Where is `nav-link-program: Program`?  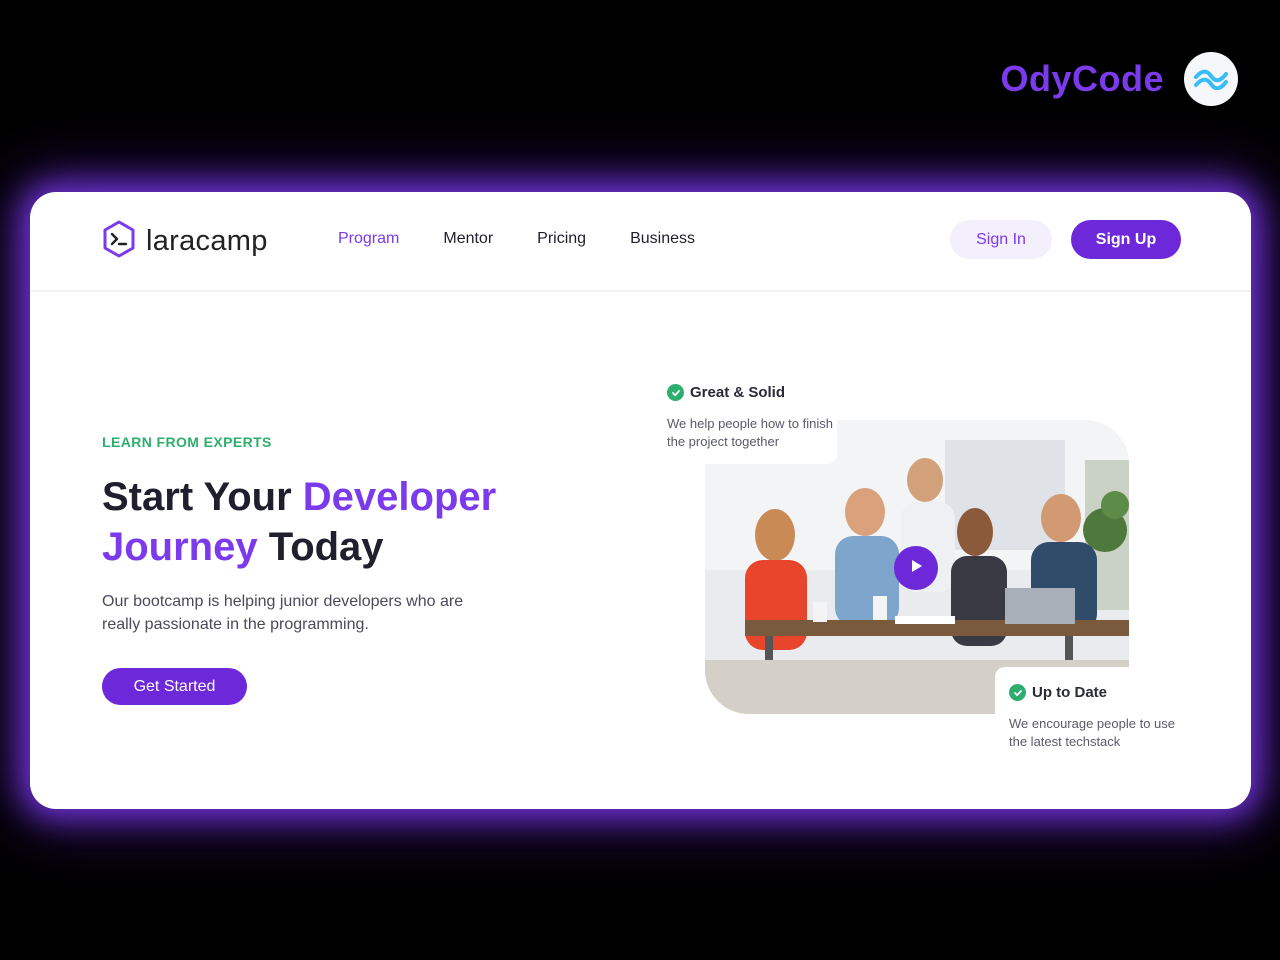 nav-link-program: Program is located at coordinates (368, 239).